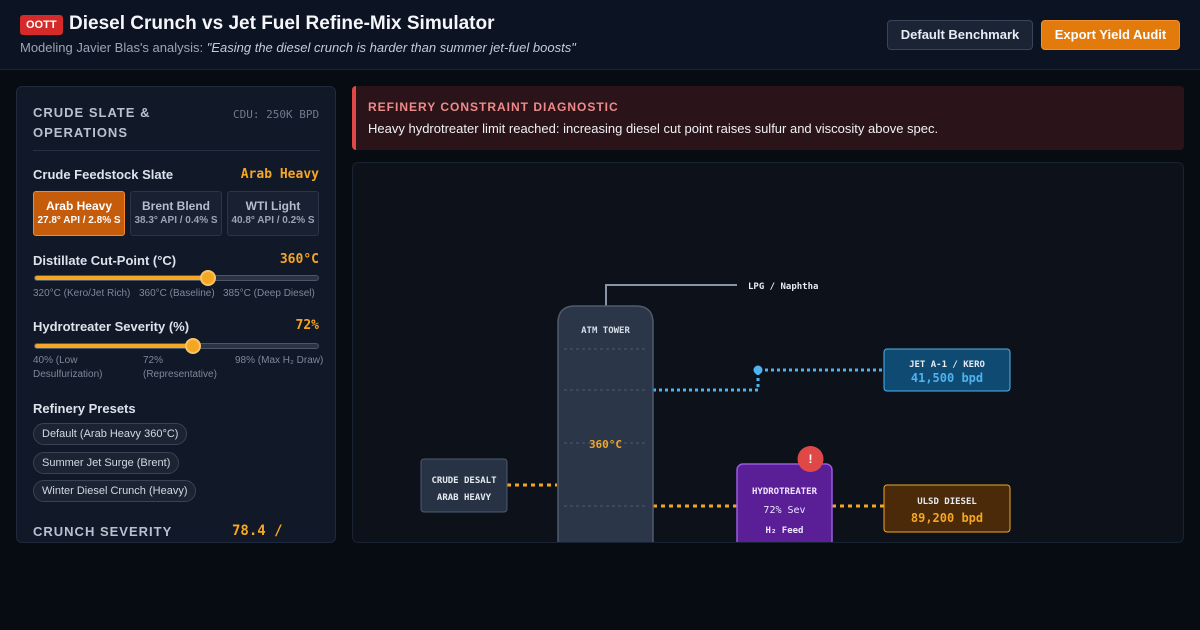  What do you see at coordinates (783, 287) in the screenshot?
I see `lpg-label: LPG / Naphtha` at bounding box center [783, 287].